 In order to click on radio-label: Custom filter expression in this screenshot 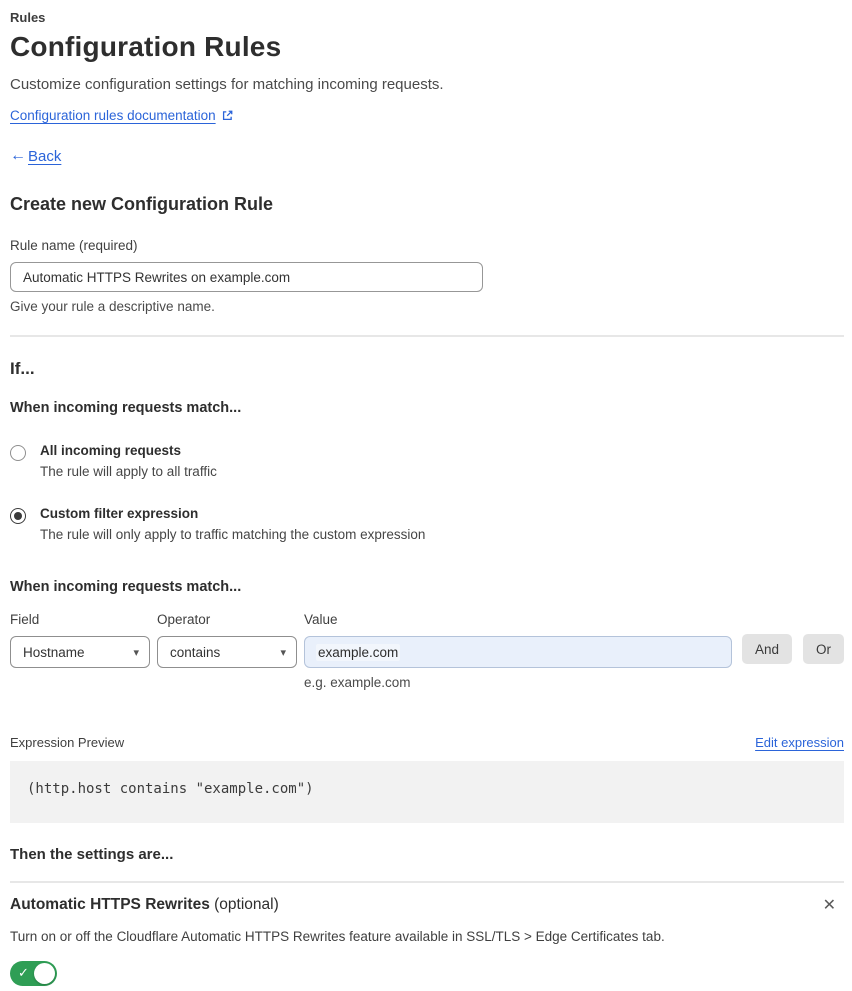, I will do `click(119, 513)`.